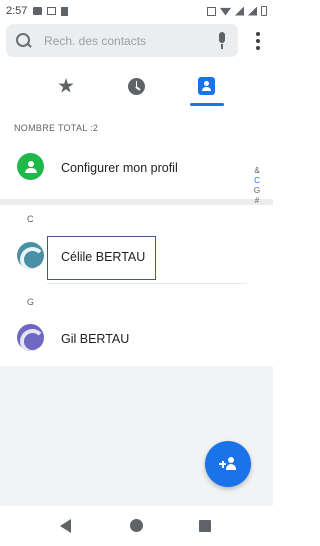  I want to click on plus-bar, so click(222, 464).